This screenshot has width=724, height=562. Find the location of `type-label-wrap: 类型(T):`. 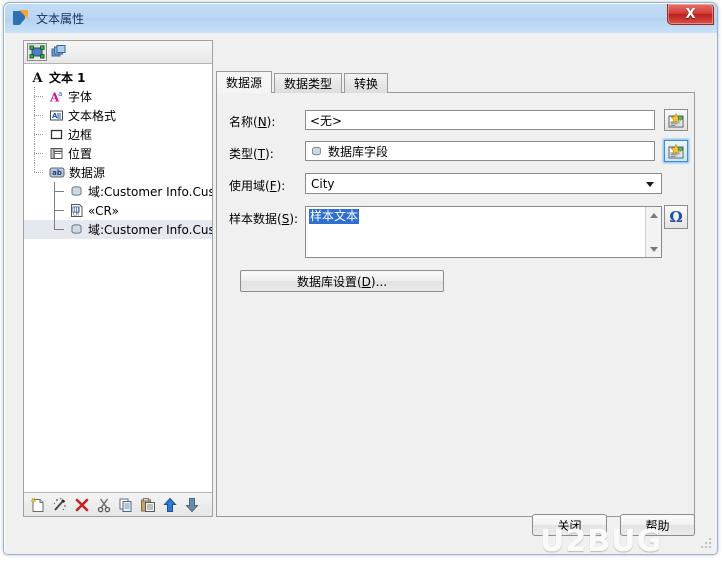

type-label-wrap: 类型(T): is located at coordinates (251, 153).